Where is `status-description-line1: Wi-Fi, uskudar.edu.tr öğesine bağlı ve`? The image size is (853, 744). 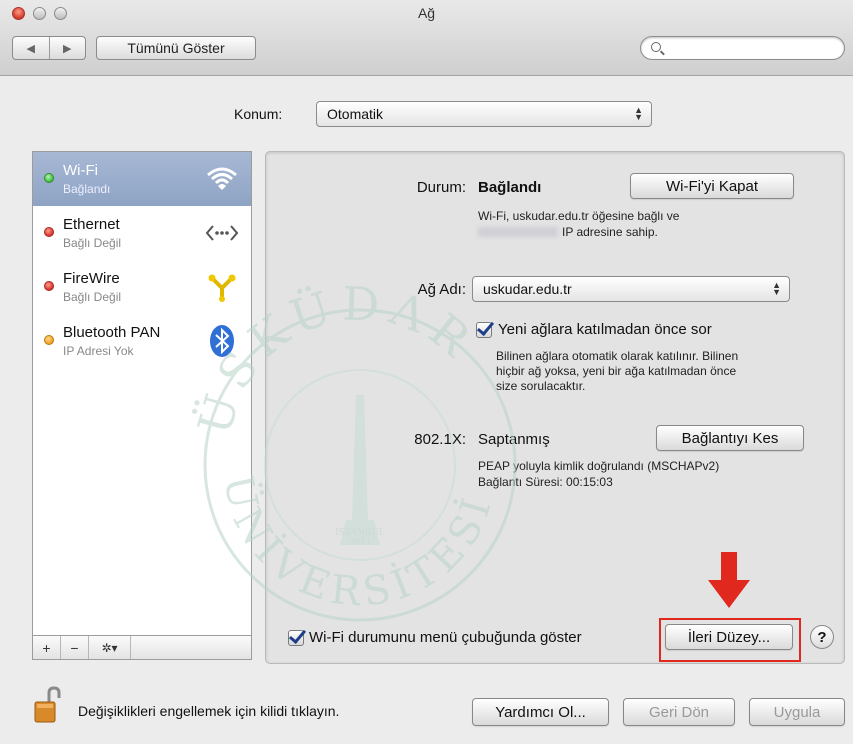 status-description-line1: Wi-Fi, uskudar.edu.tr öğesine bağlı ve is located at coordinates (579, 216).